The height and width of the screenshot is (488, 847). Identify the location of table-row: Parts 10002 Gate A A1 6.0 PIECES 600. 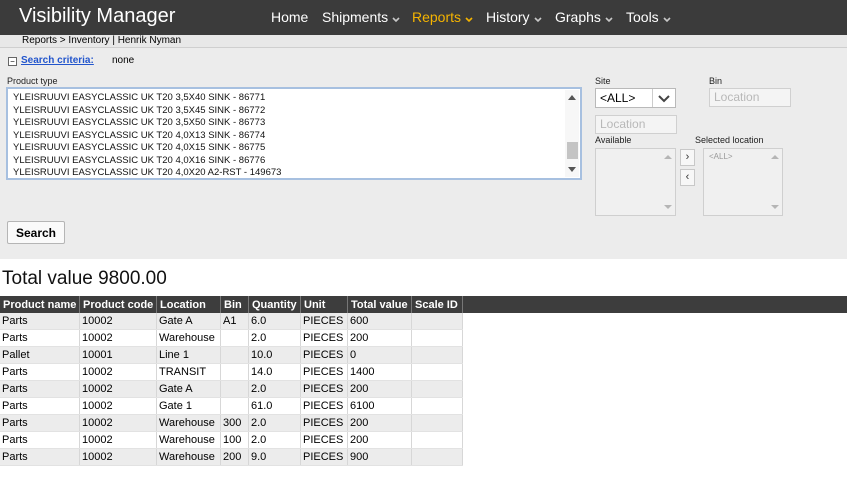
(231, 321).